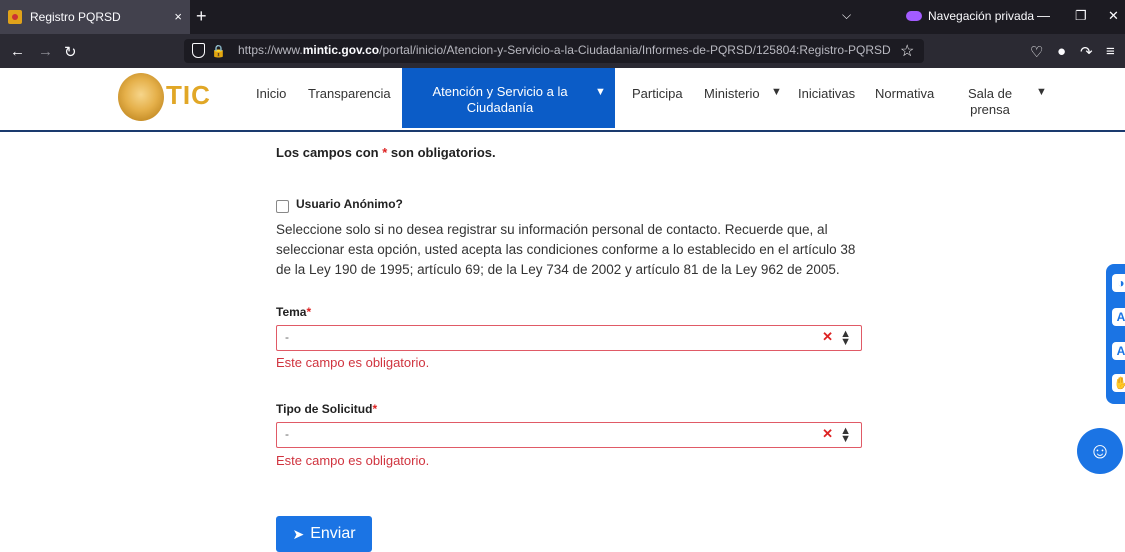 This screenshot has height=552, width=1125. I want to click on menu-item-atencion-label: Atención y Servicio a la Ciudadanía, so click(500, 100).